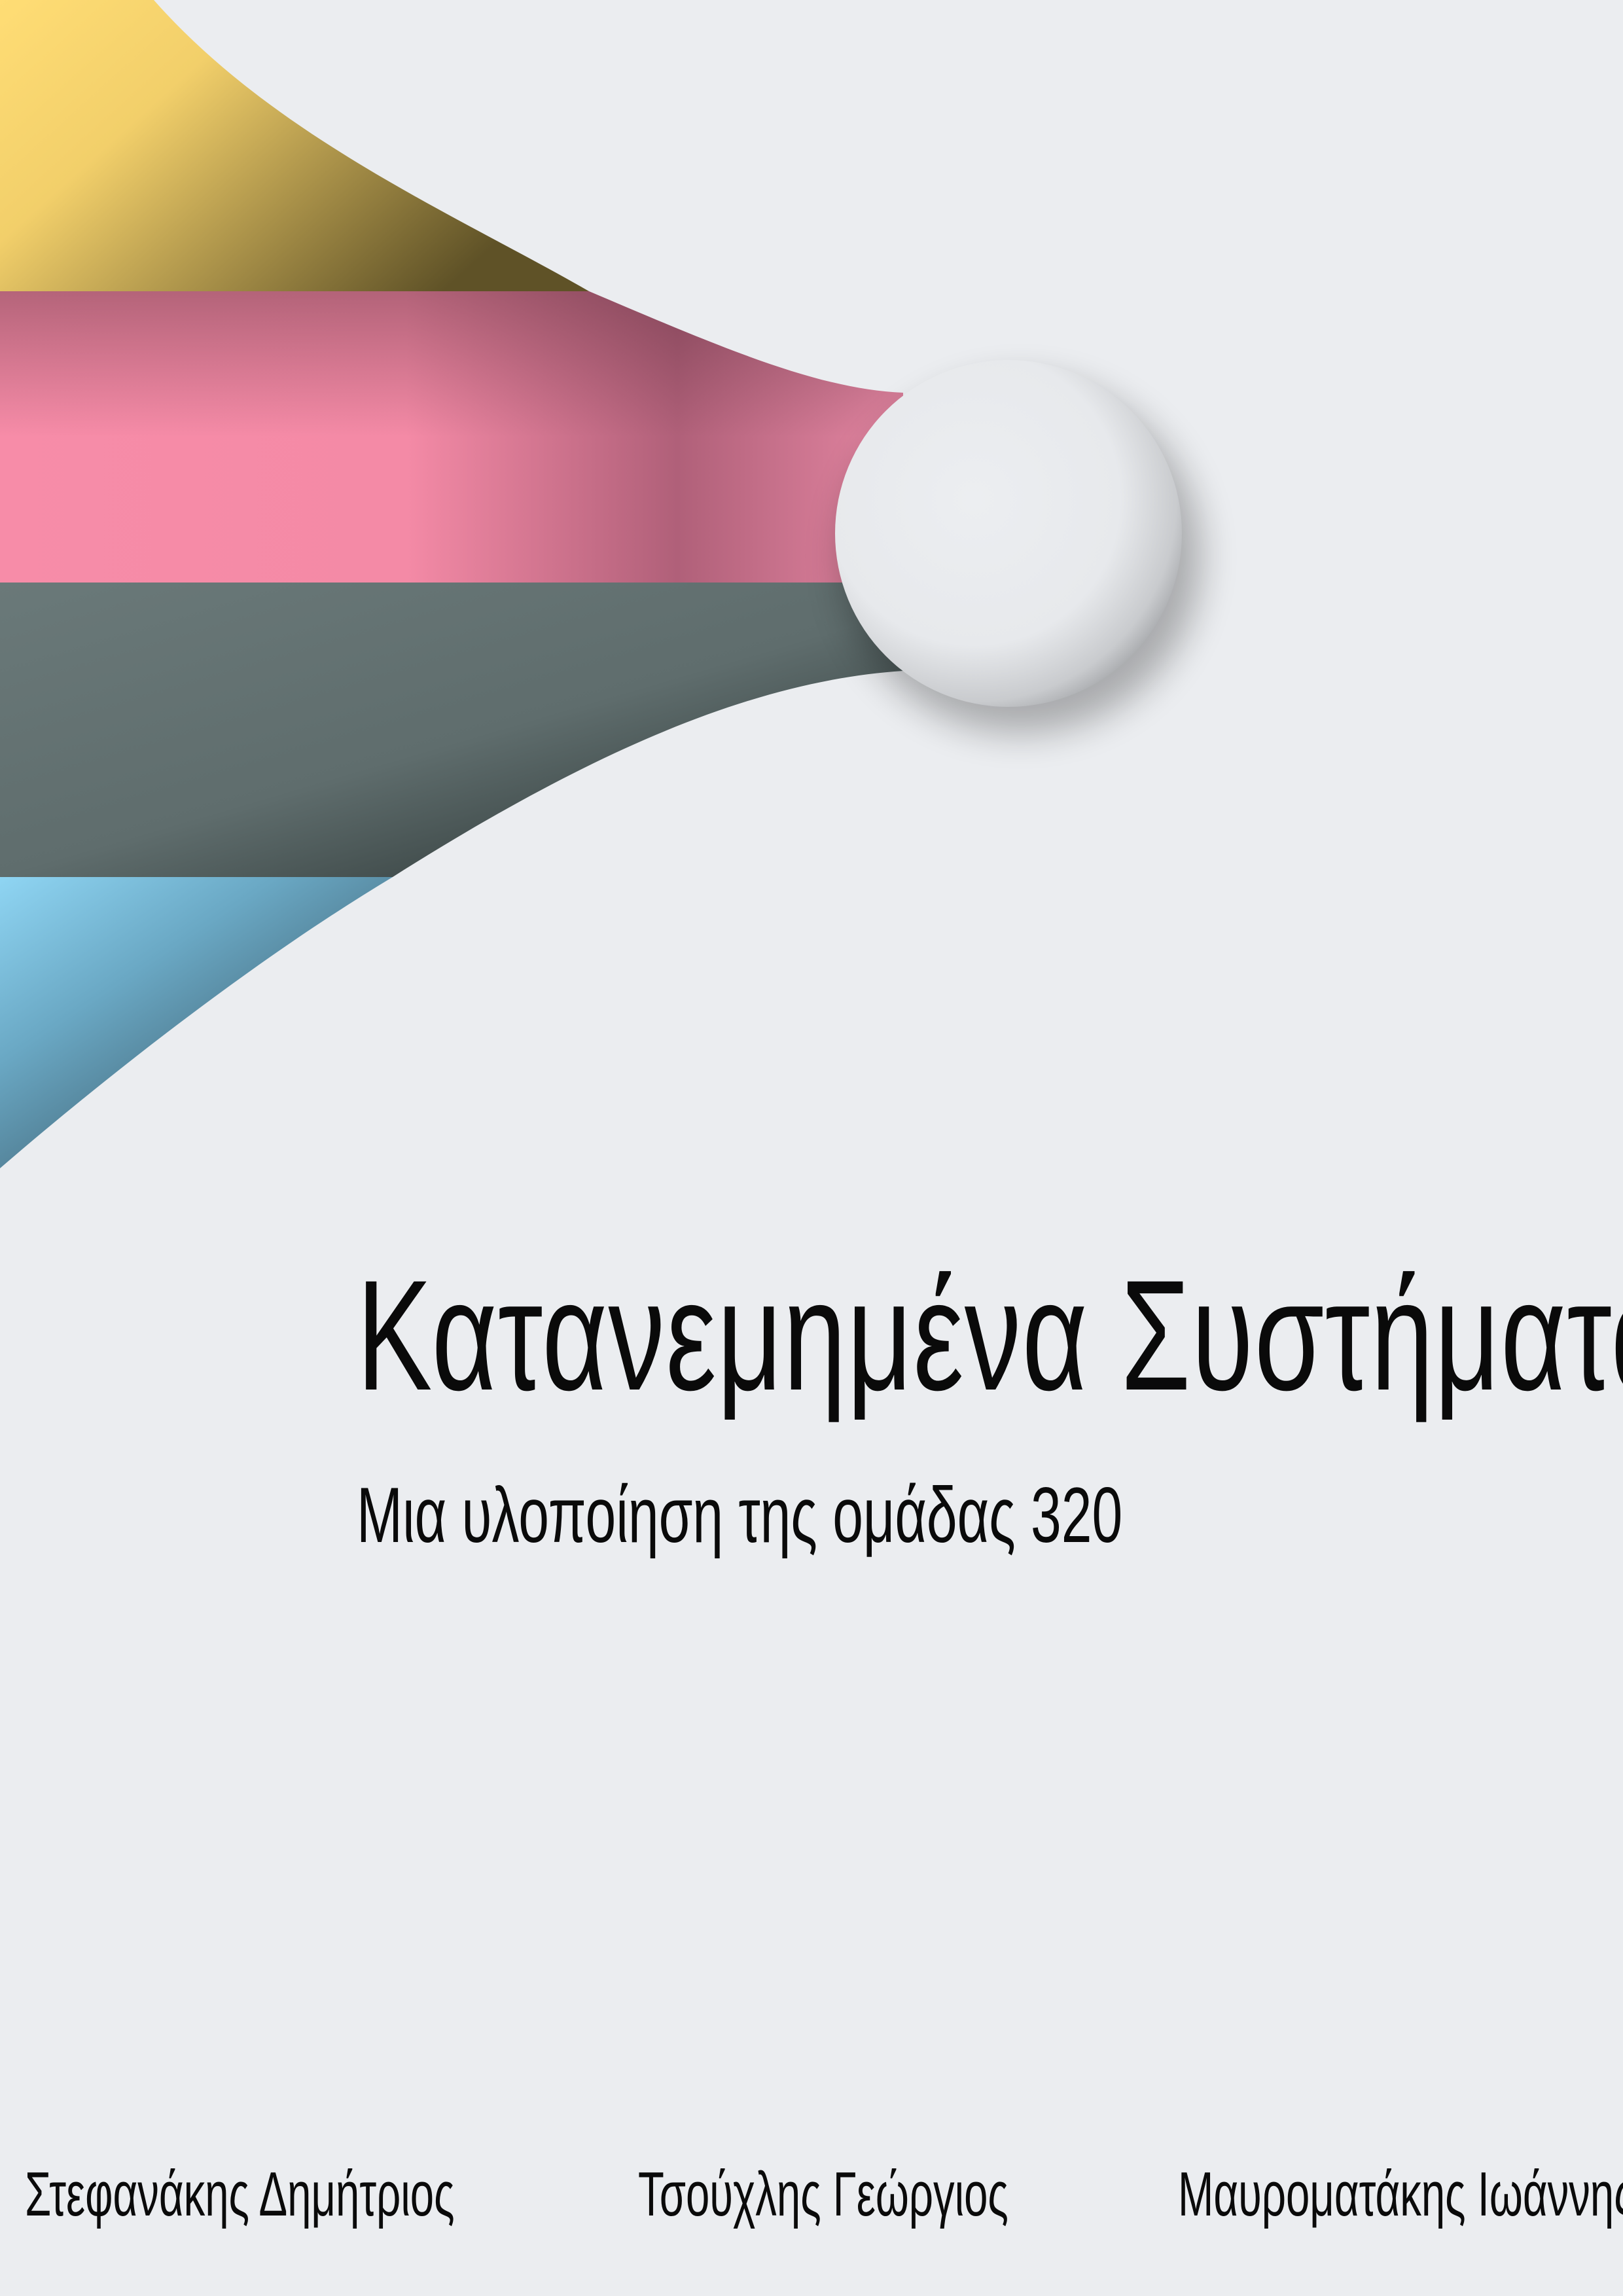 The width and height of the screenshot is (1623, 2296). I want to click on yellow-band, so click(294, 145).